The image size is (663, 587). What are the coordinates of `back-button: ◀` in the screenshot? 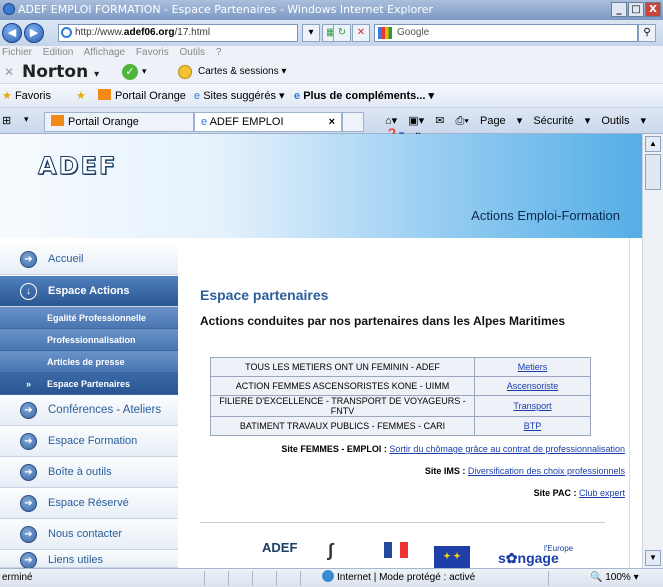 It's located at (12, 33).